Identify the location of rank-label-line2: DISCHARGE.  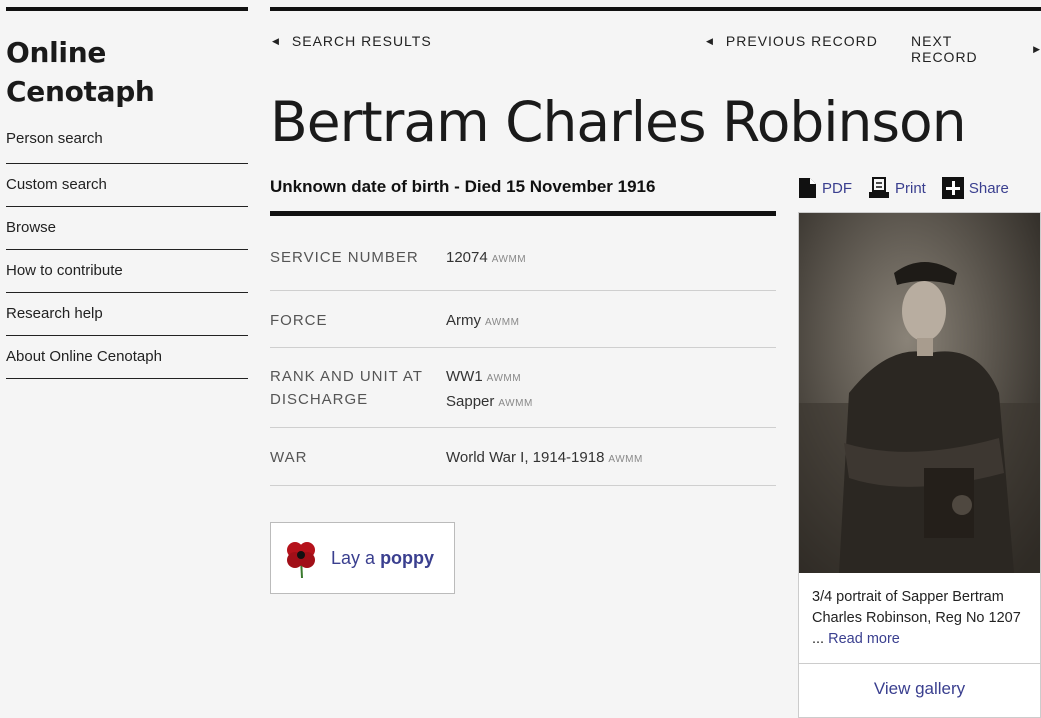
(319, 399).